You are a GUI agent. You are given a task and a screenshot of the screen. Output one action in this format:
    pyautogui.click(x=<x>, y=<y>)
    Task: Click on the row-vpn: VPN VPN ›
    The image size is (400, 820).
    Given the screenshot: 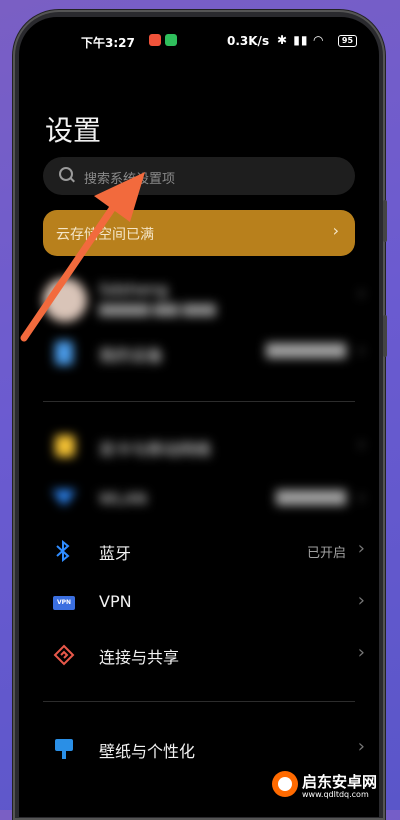 What is the action you would take?
    pyautogui.click(x=199, y=603)
    